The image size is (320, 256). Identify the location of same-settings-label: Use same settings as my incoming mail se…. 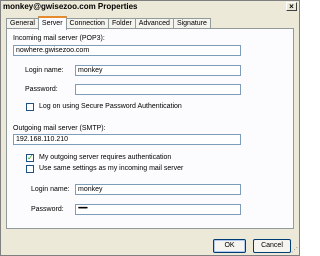
(111, 168).